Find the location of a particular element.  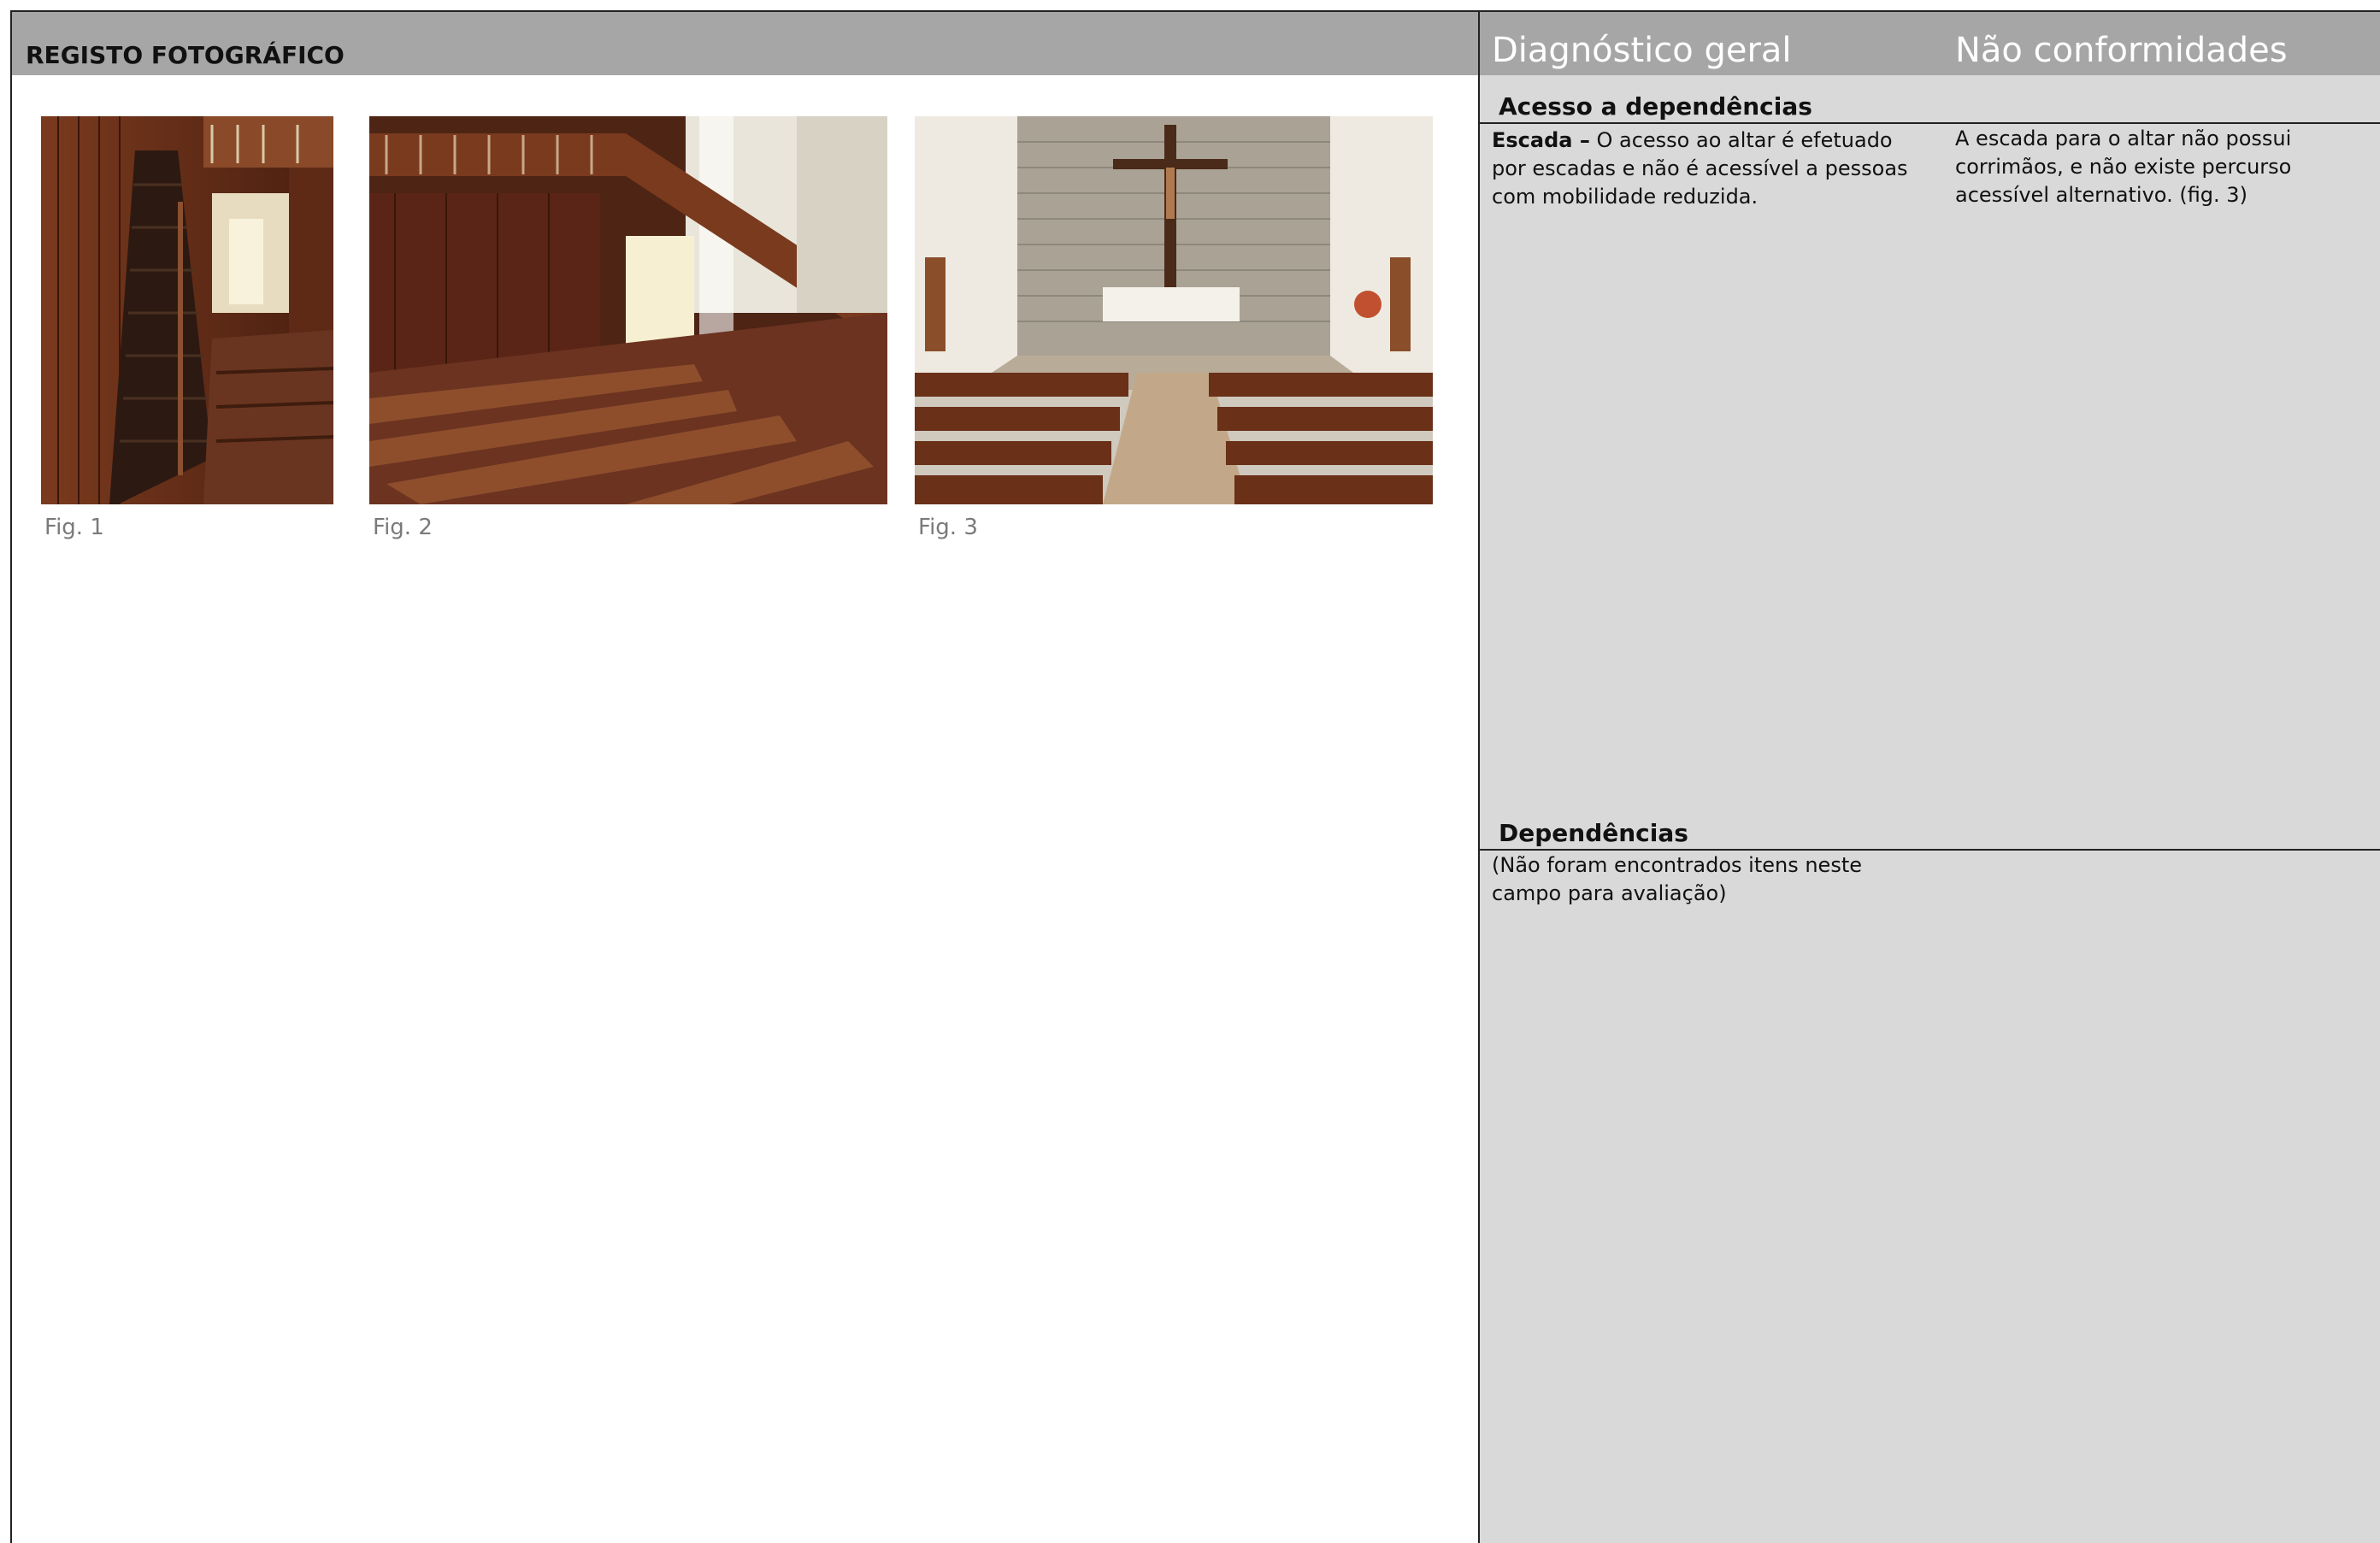

section-title-access: Acesso a dependências is located at coordinates (1656, 106).